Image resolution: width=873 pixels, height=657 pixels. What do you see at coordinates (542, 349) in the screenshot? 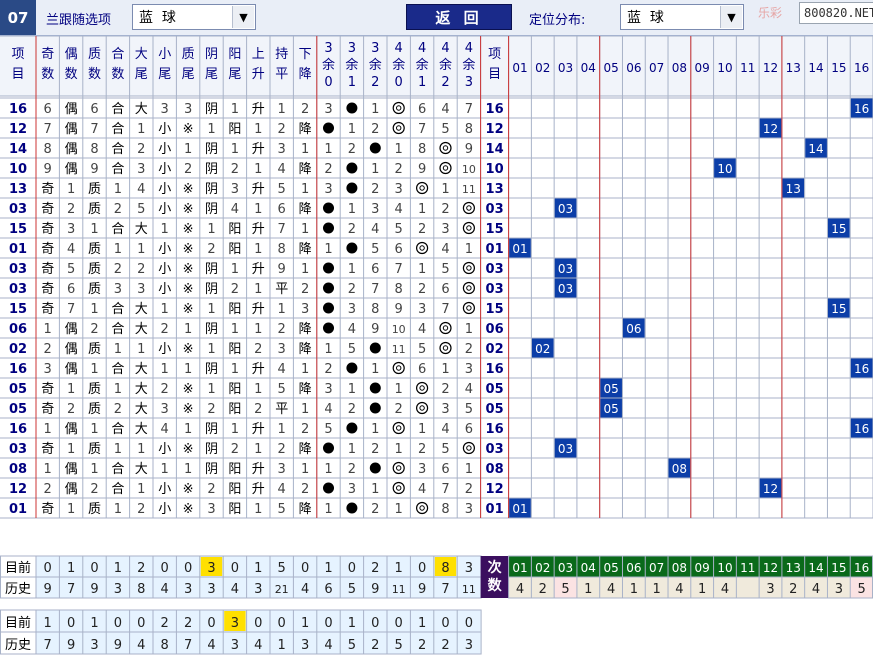
I see `dist-number-text: 02` at bounding box center [542, 349].